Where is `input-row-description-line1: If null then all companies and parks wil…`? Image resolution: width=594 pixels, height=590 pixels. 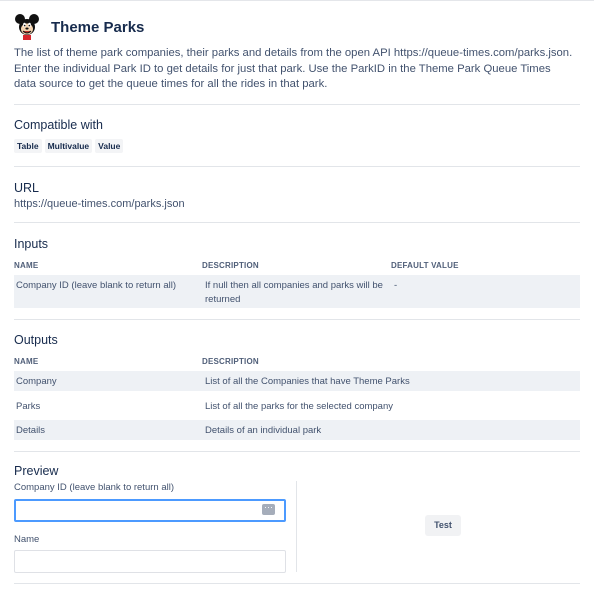
input-row-description-line1: If null then all companies and parks wil… is located at coordinates (294, 285).